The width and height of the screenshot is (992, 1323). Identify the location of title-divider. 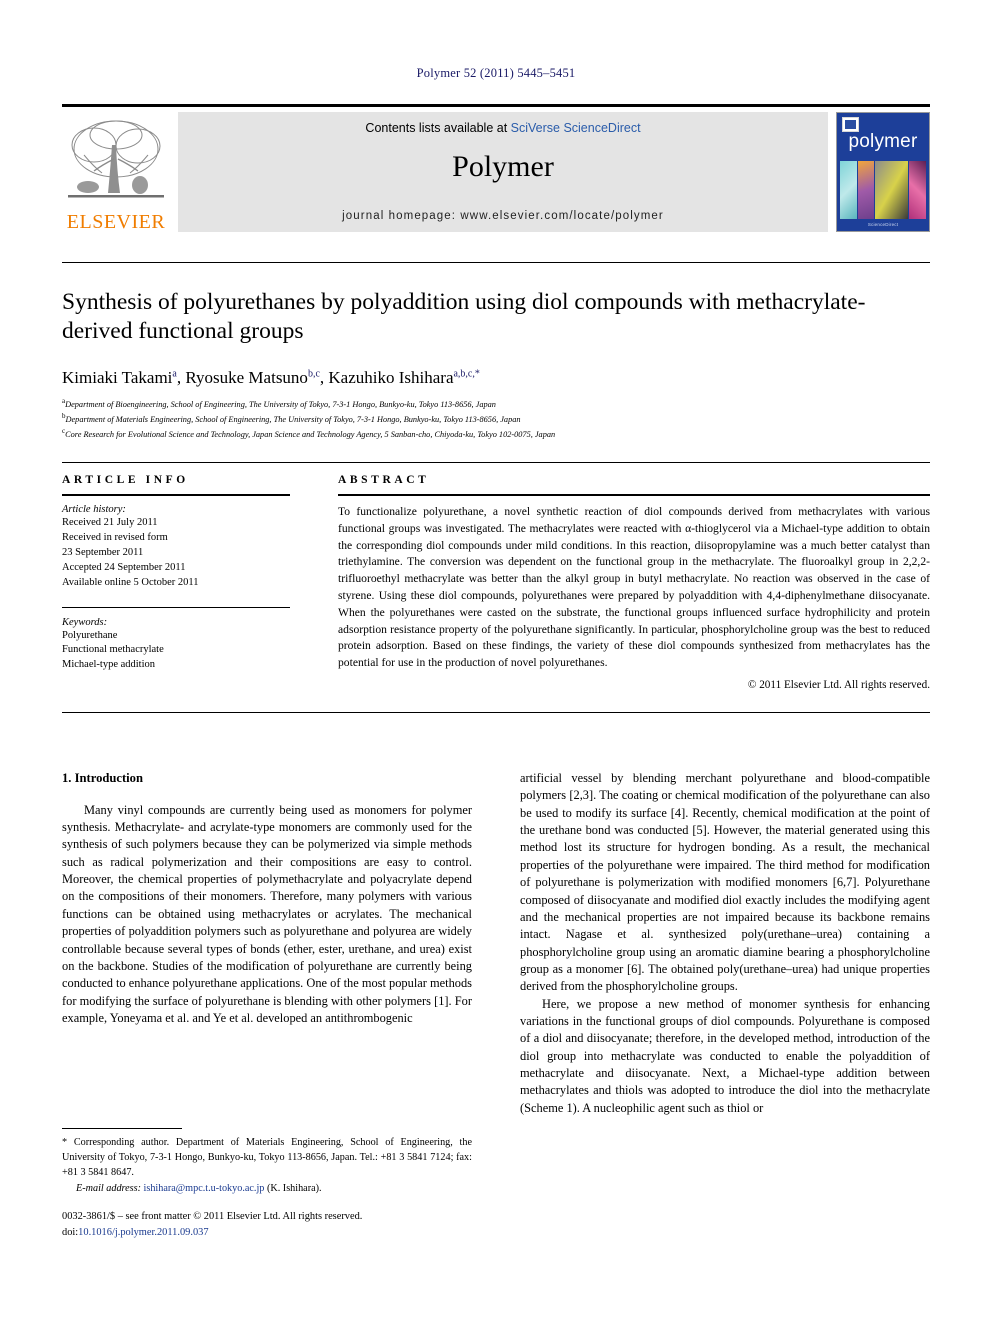
(496, 262).